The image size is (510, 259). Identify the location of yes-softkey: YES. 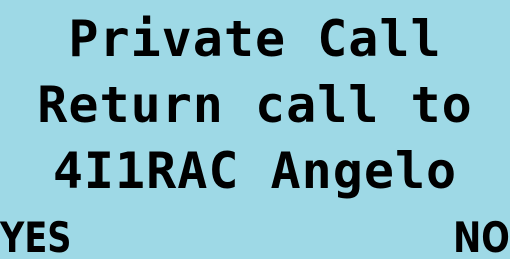
(35, 238).